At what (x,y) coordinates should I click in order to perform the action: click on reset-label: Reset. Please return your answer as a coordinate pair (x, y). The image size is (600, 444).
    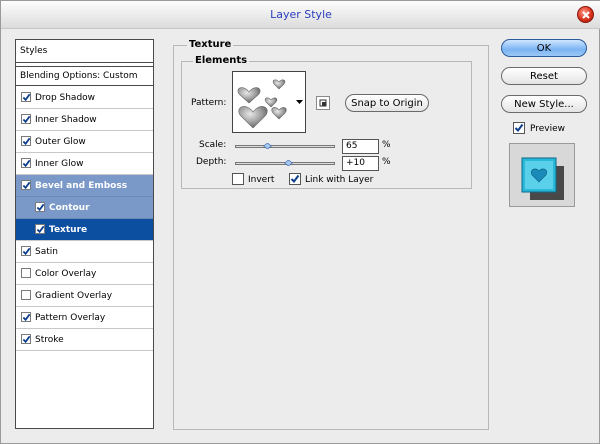
    Looking at the image, I should click on (544, 76).